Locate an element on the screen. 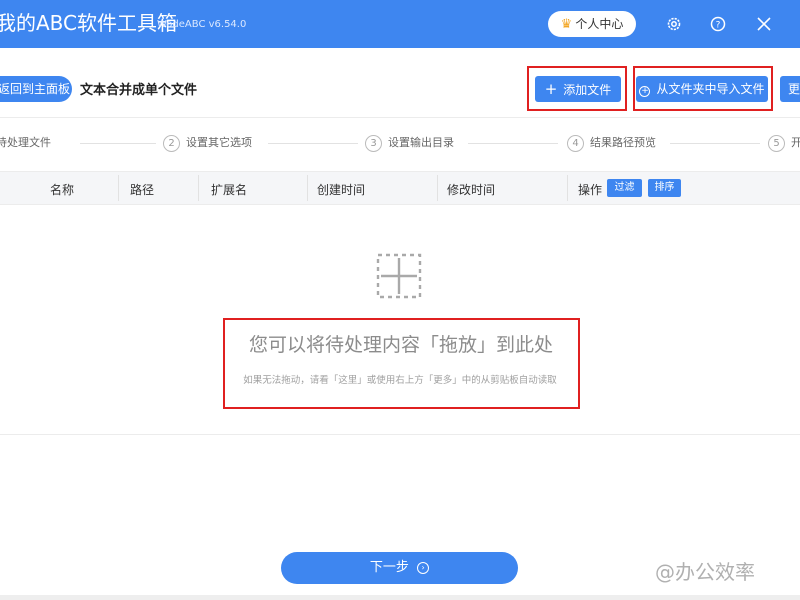 This screenshot has height=600, width=800. column-extension: 扩展名 is located at coordinates (229, 190).